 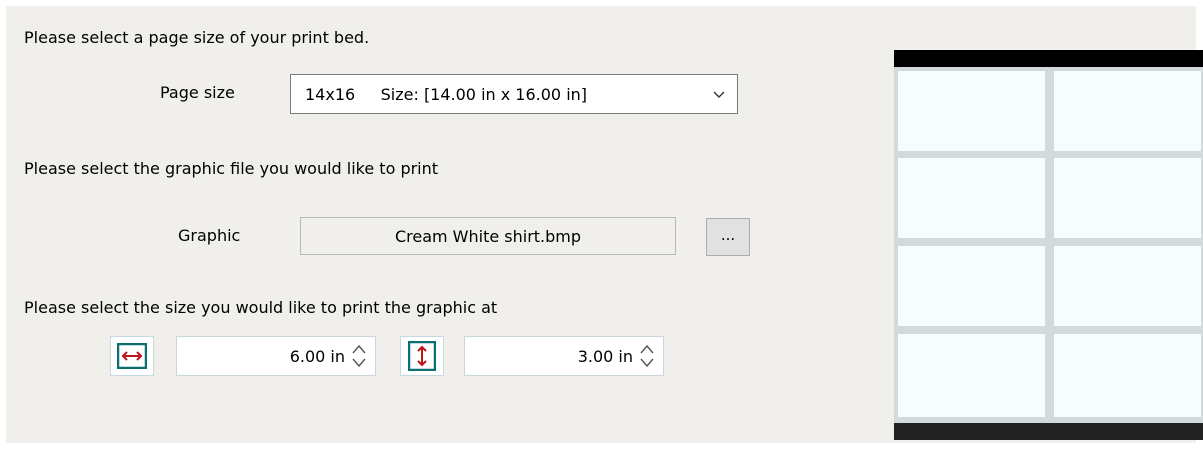 I want to click on preview-top-bar, so click(x=1048, y=58).